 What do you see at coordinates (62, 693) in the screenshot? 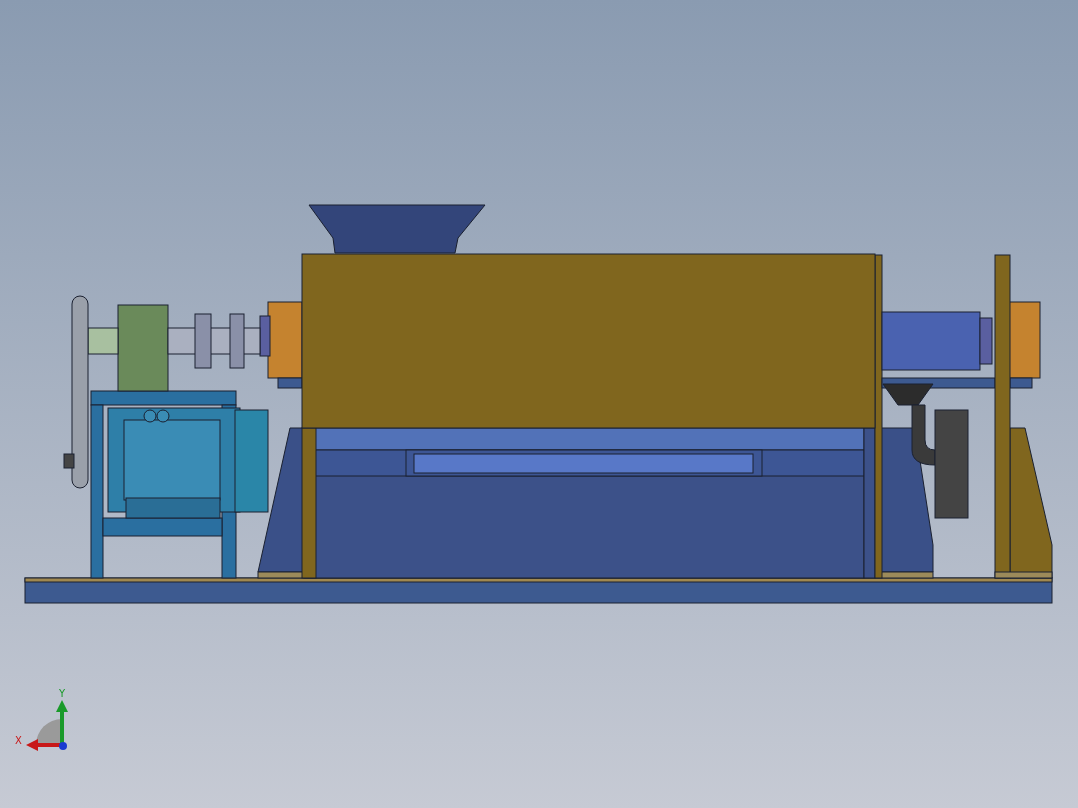
I see `axis-label: Y` at bounding box center [62, 693].